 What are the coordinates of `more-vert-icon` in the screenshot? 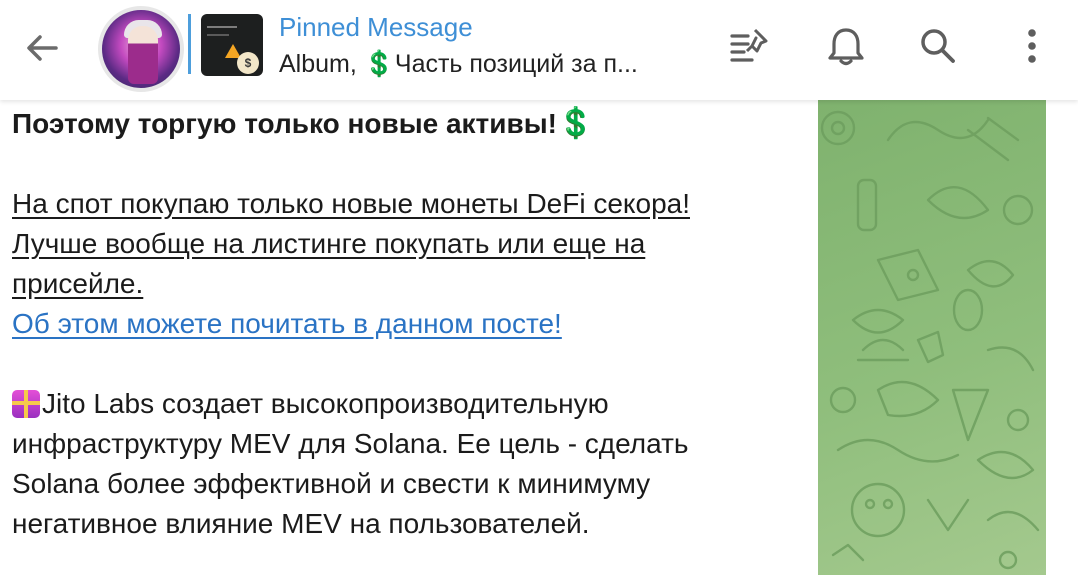 It's located at (1032, 46).